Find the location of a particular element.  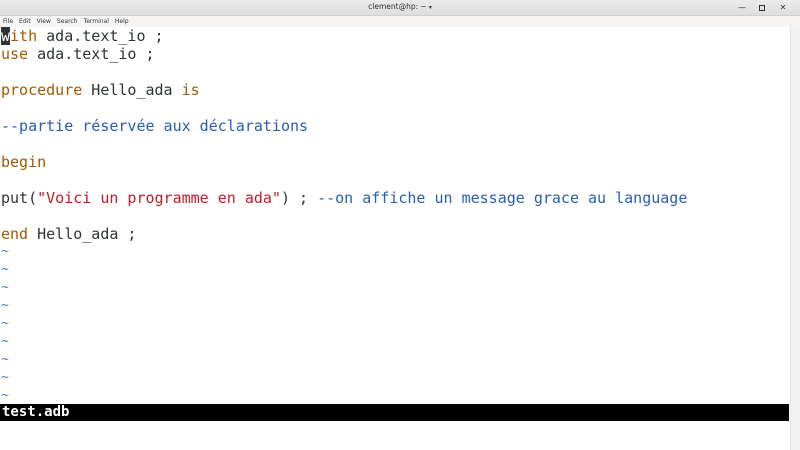

minimize-button: — is located at coordinates (742, 7).